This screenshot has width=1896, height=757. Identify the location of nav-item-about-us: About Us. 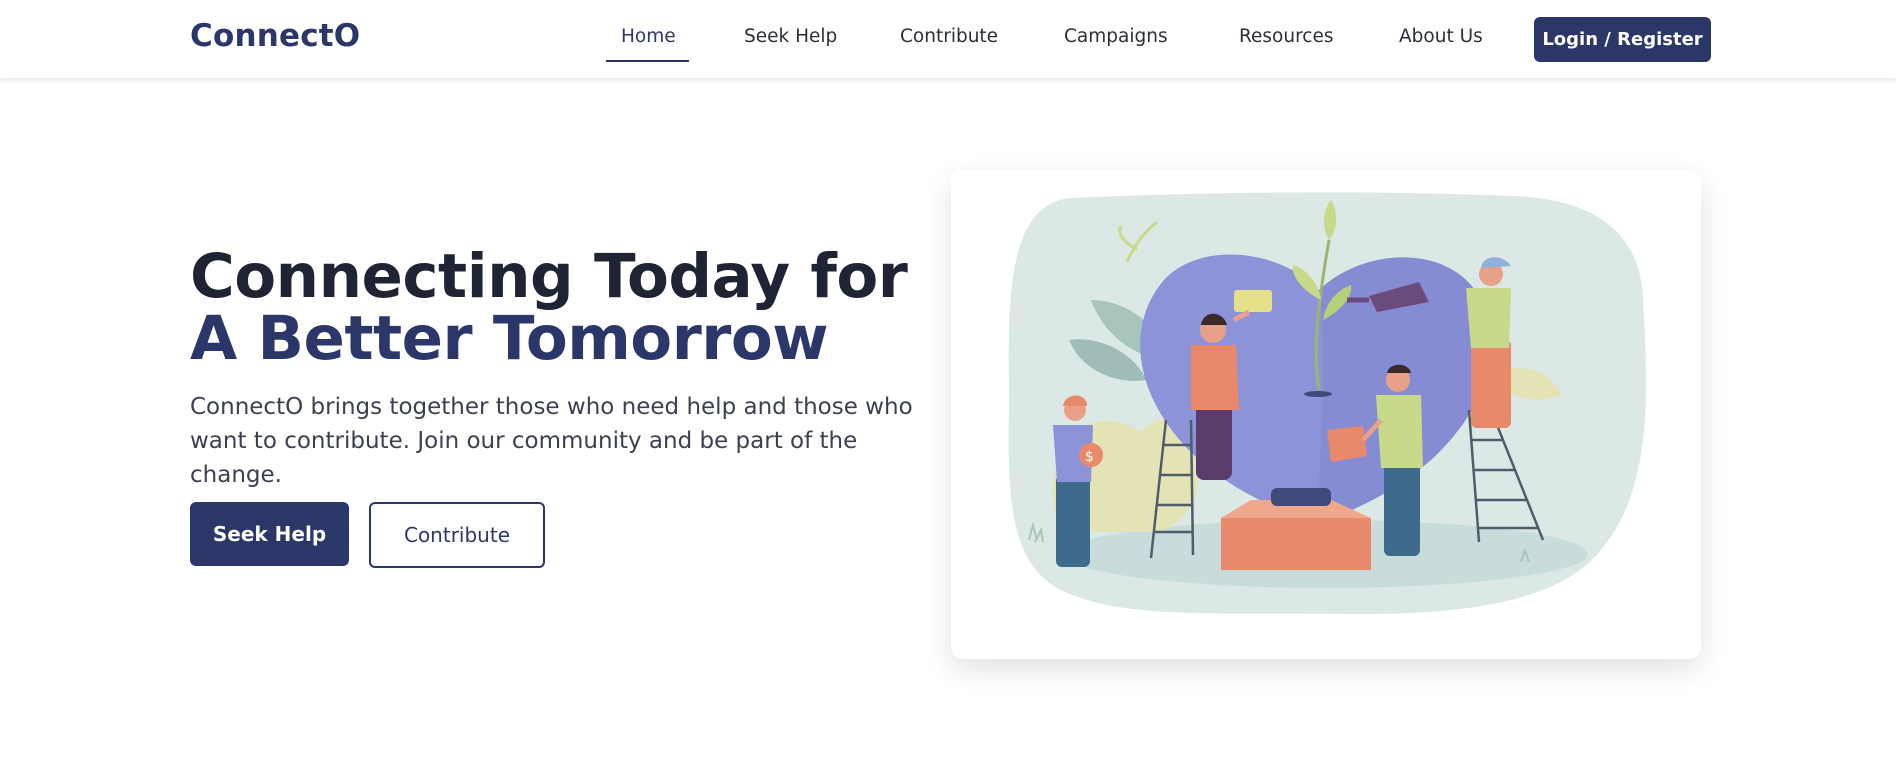
(1441, 36).